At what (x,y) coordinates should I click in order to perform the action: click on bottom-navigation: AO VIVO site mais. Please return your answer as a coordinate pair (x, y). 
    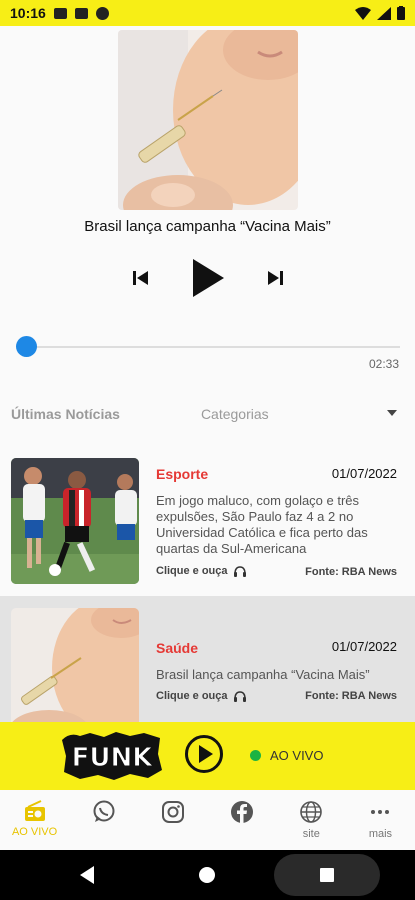
    Looking at the image, I should click on (207, 820).